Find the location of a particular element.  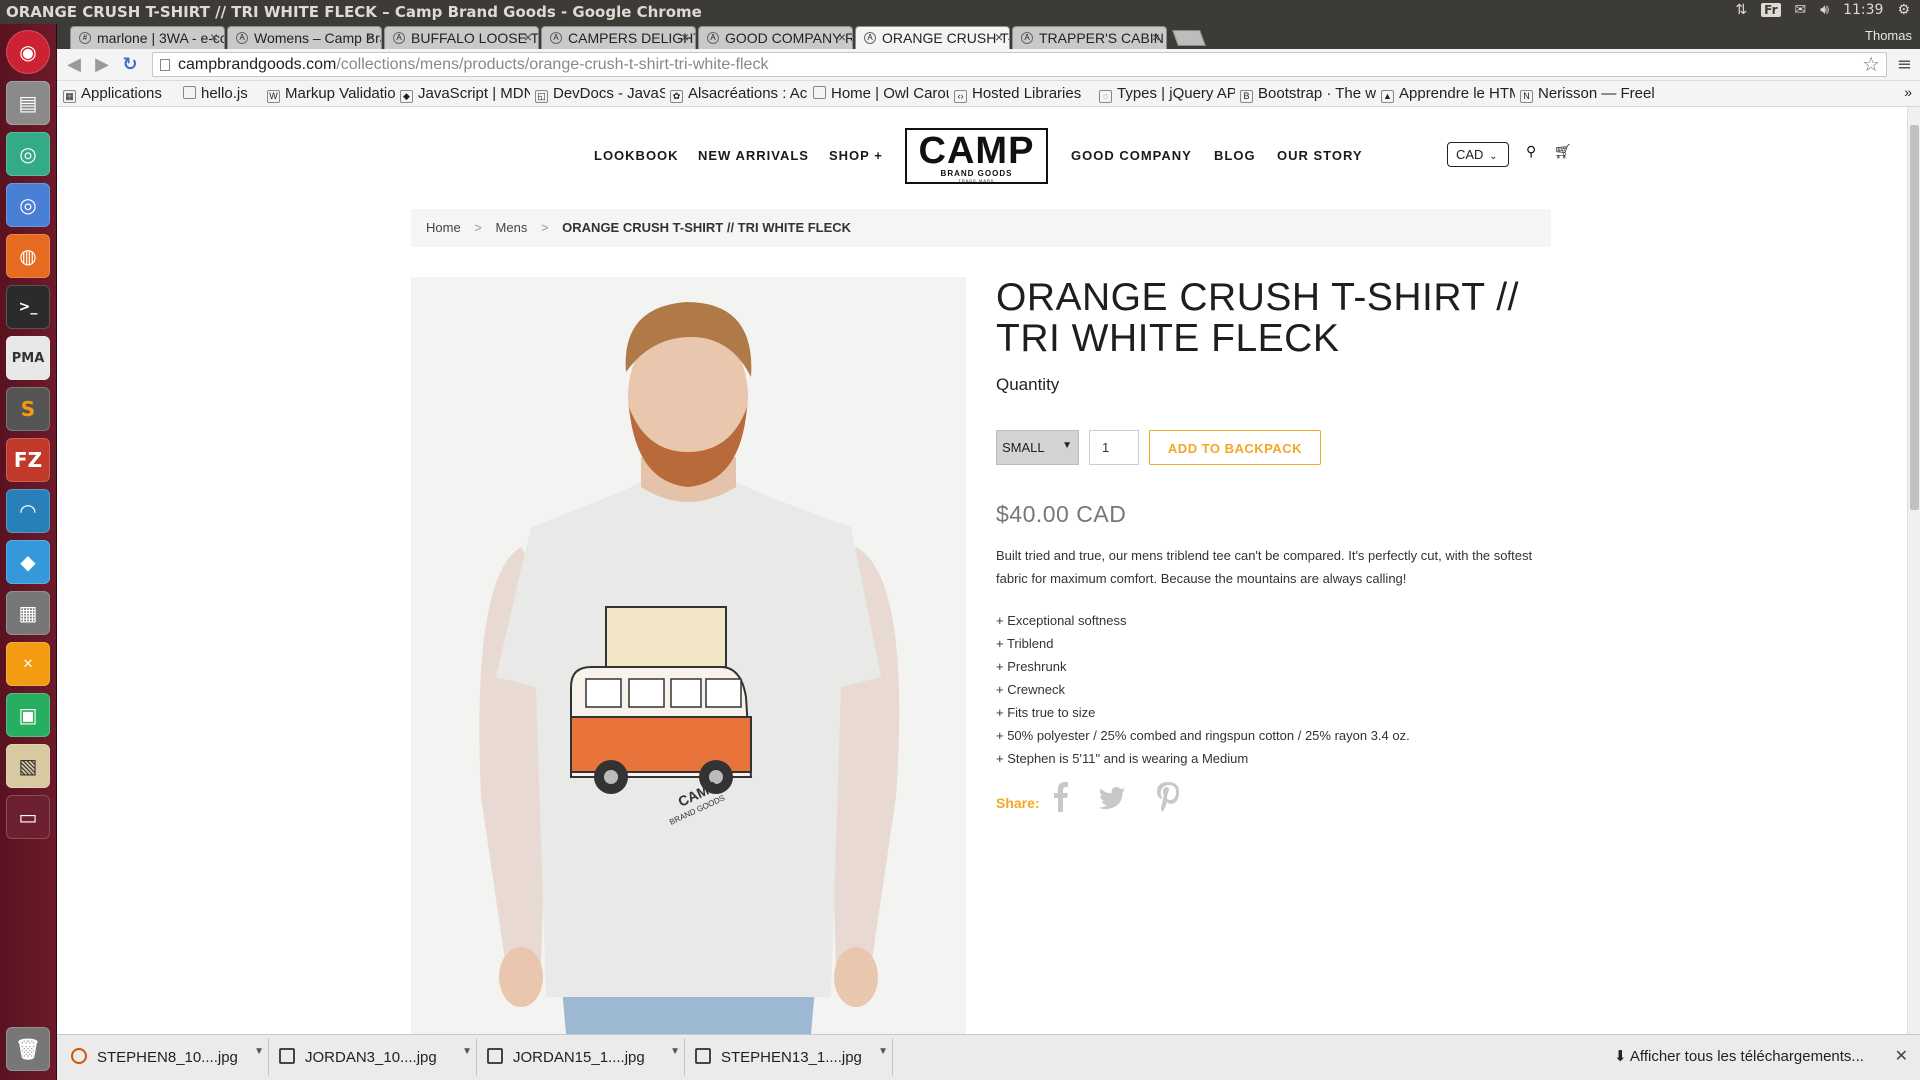

bookmark-star-icon: ☆ is located at coordinates (1871, 64).